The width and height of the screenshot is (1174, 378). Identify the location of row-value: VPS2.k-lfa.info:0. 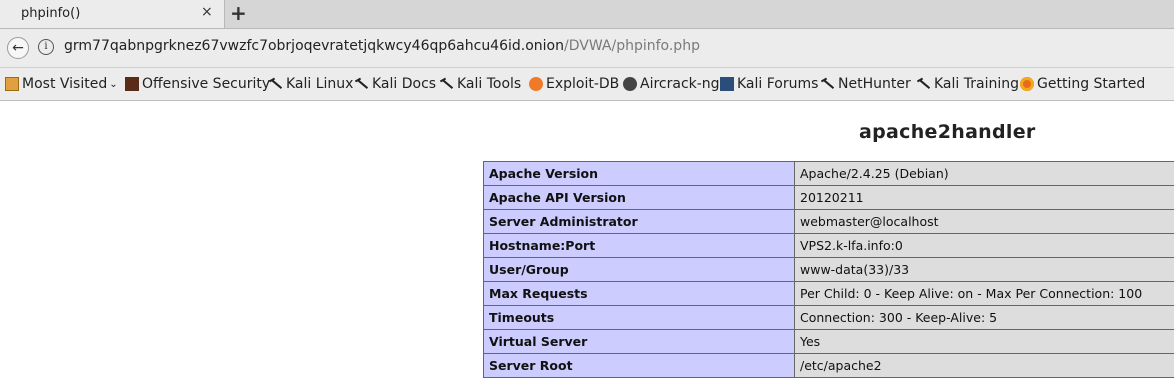
(984, 245).